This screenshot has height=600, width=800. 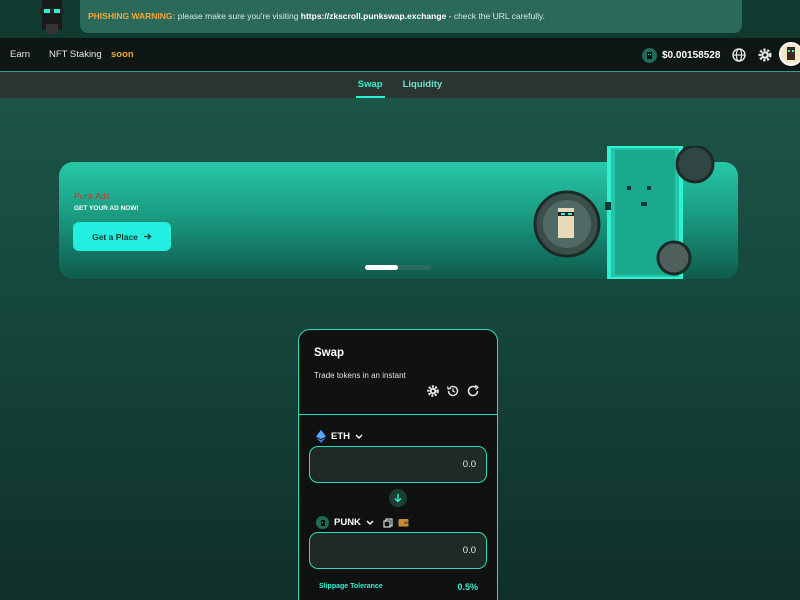 I want to click on swap-subtitle: Trade tokens in an instant, so click(x=360, y=375).